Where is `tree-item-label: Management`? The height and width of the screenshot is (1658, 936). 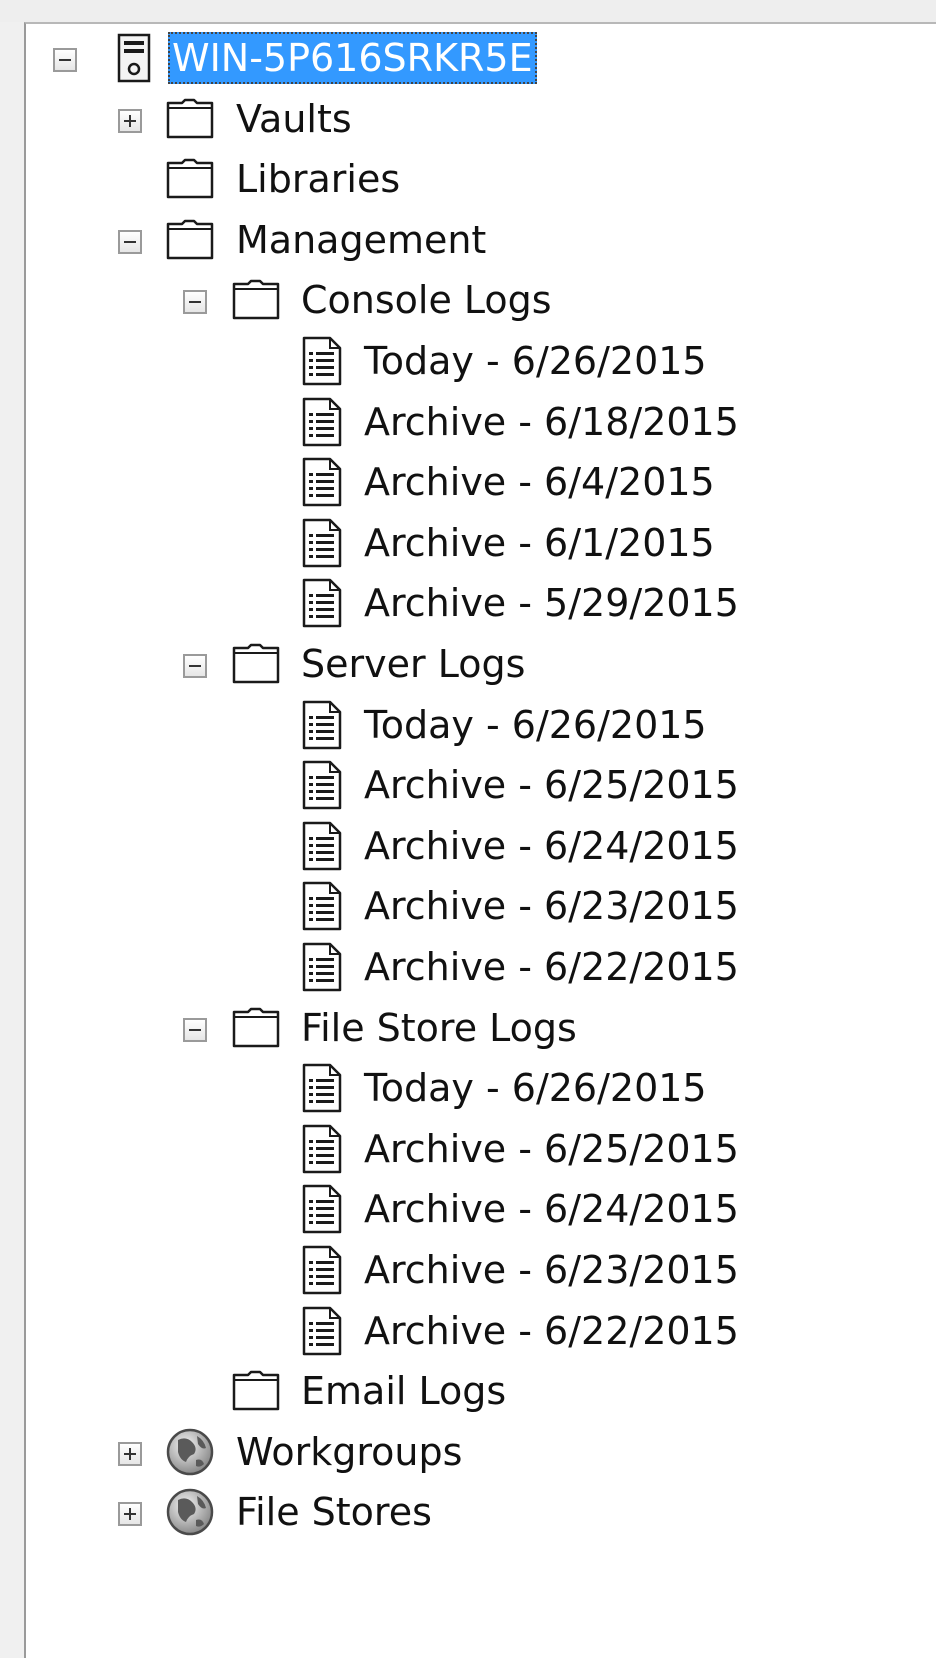
tree-item-label: Management is located at coordinates (361, 240).